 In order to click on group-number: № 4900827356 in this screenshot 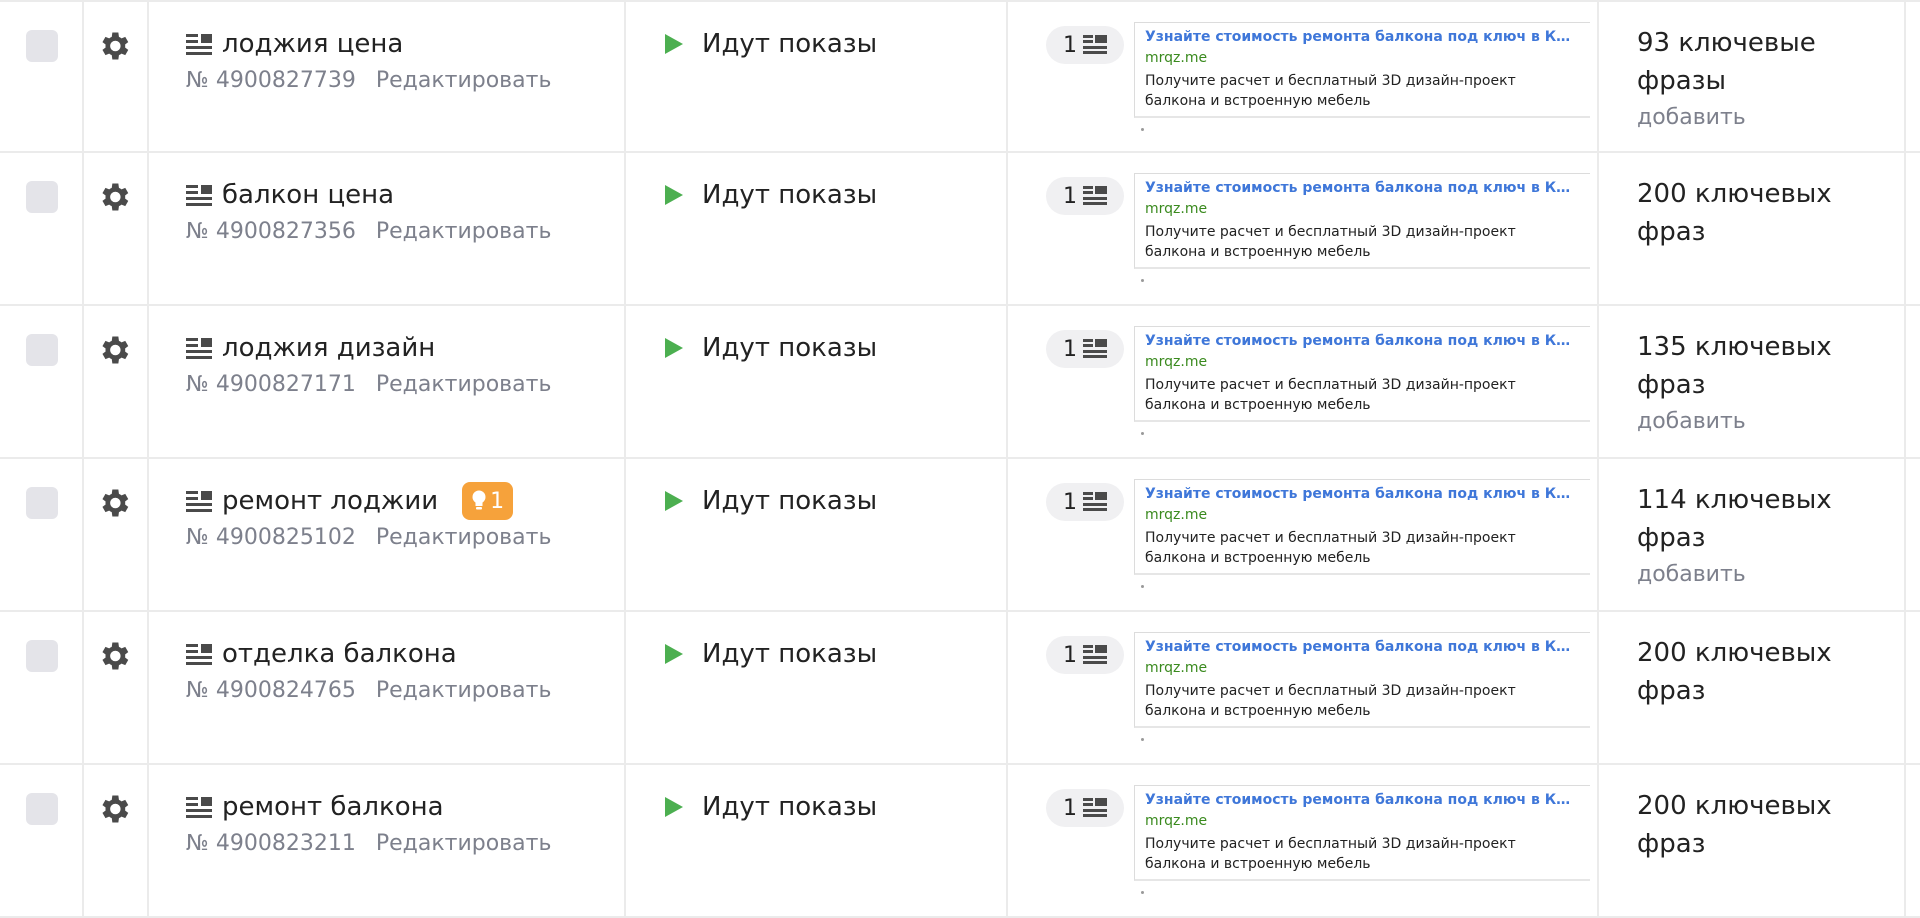, I will do `click(271, 231)`.